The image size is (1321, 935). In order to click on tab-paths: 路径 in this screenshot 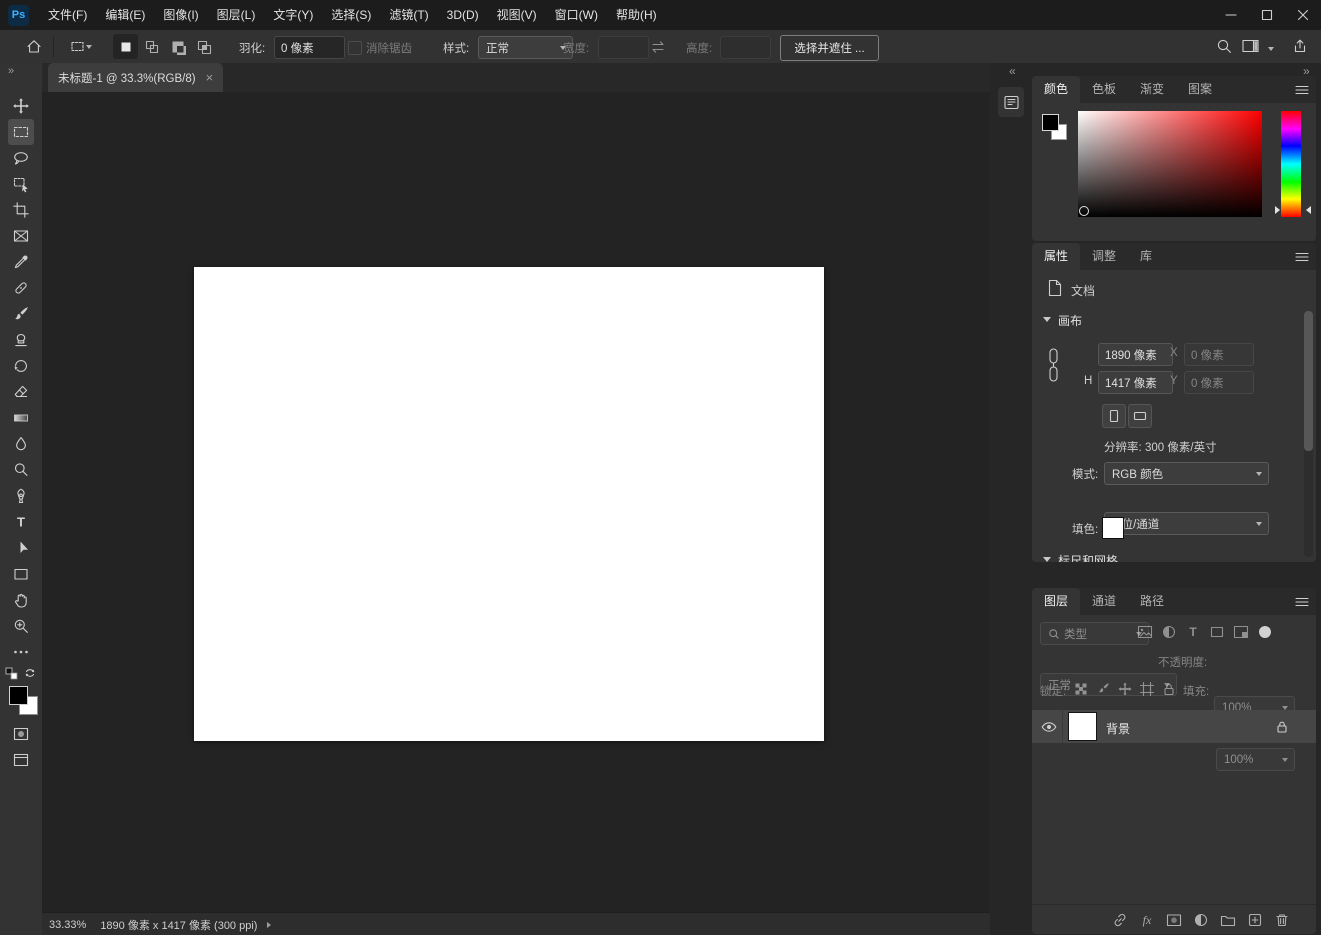, I will do `click(1152, 601)`.